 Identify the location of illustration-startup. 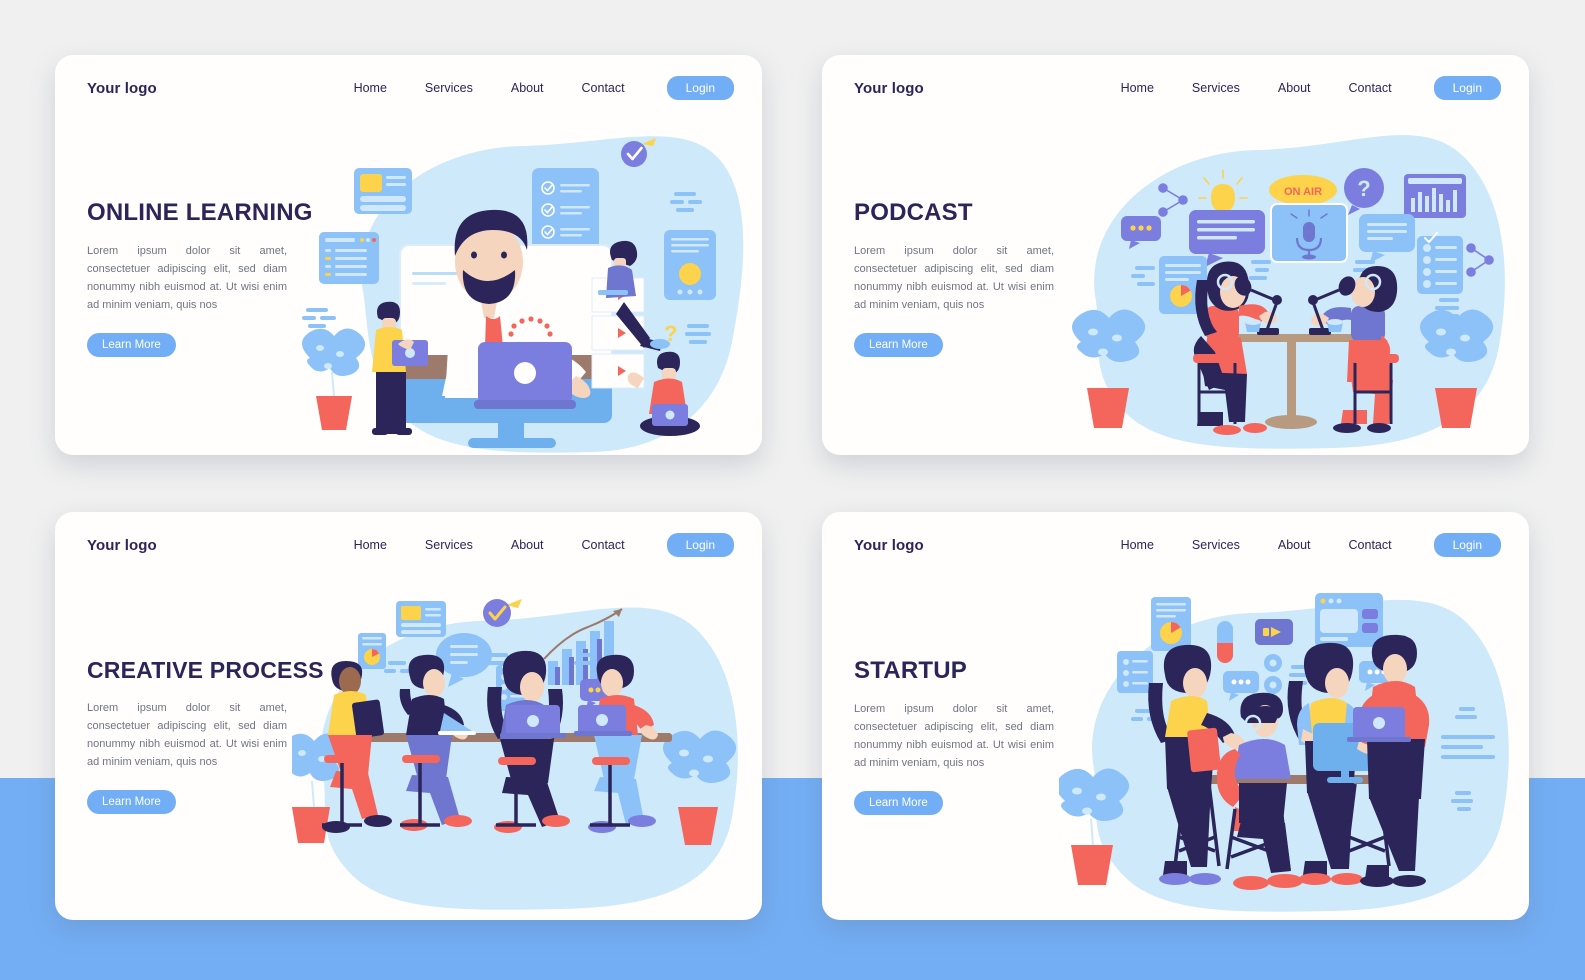
(1294, 742).